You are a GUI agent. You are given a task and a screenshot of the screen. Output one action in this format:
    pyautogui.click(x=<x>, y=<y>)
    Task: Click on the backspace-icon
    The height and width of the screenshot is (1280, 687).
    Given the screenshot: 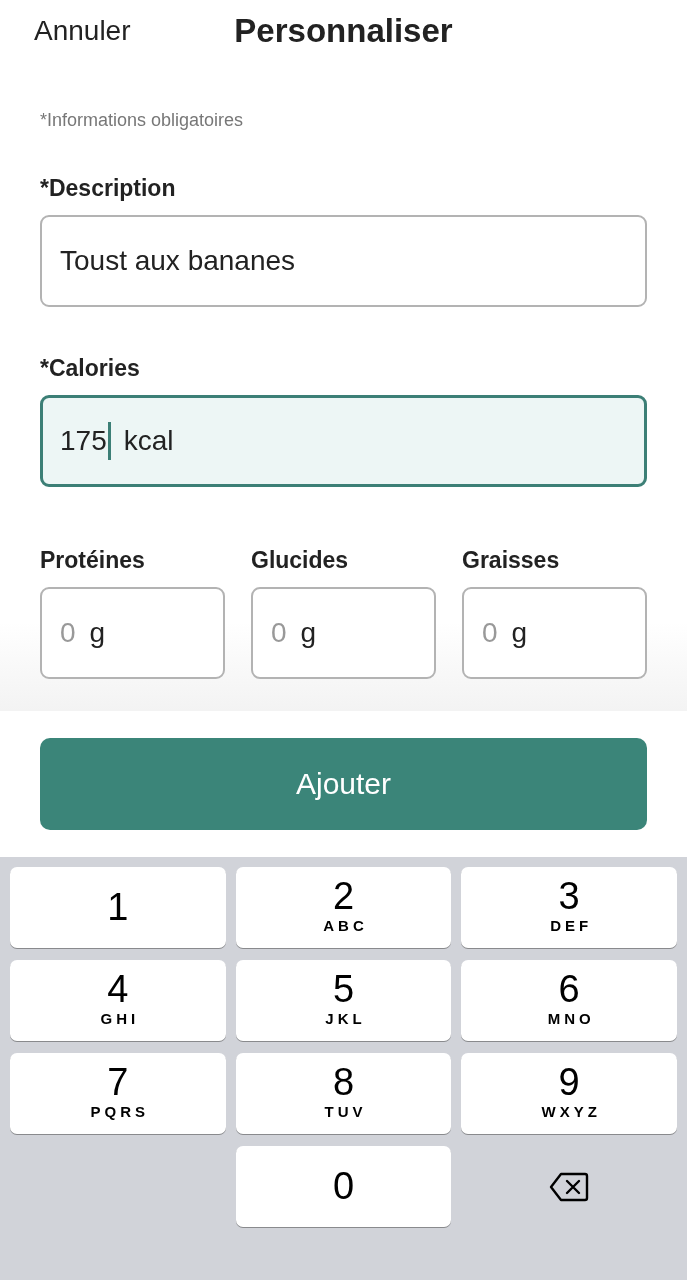 What is the action you would take?
    pyautogui.click(x=569, y=1186)
    